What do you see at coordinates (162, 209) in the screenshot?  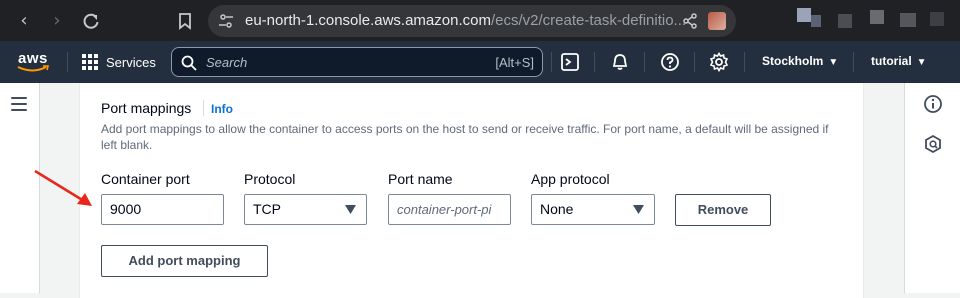 I see `container-port-input: 9000` at bounding box center [162, 209].